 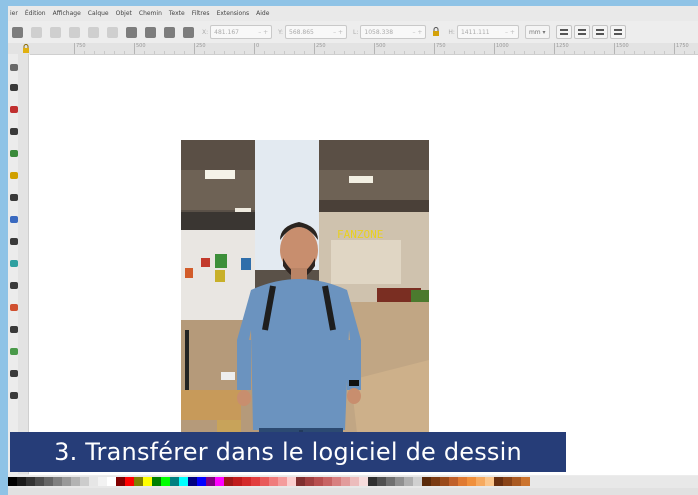 I want to click on menu-path: Chemin, so click(x=150, y=13).